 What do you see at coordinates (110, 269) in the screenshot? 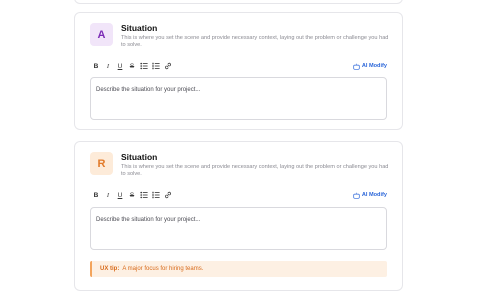
I see `ux-tip-label: UX tip:` at bounding box center [110, 269].